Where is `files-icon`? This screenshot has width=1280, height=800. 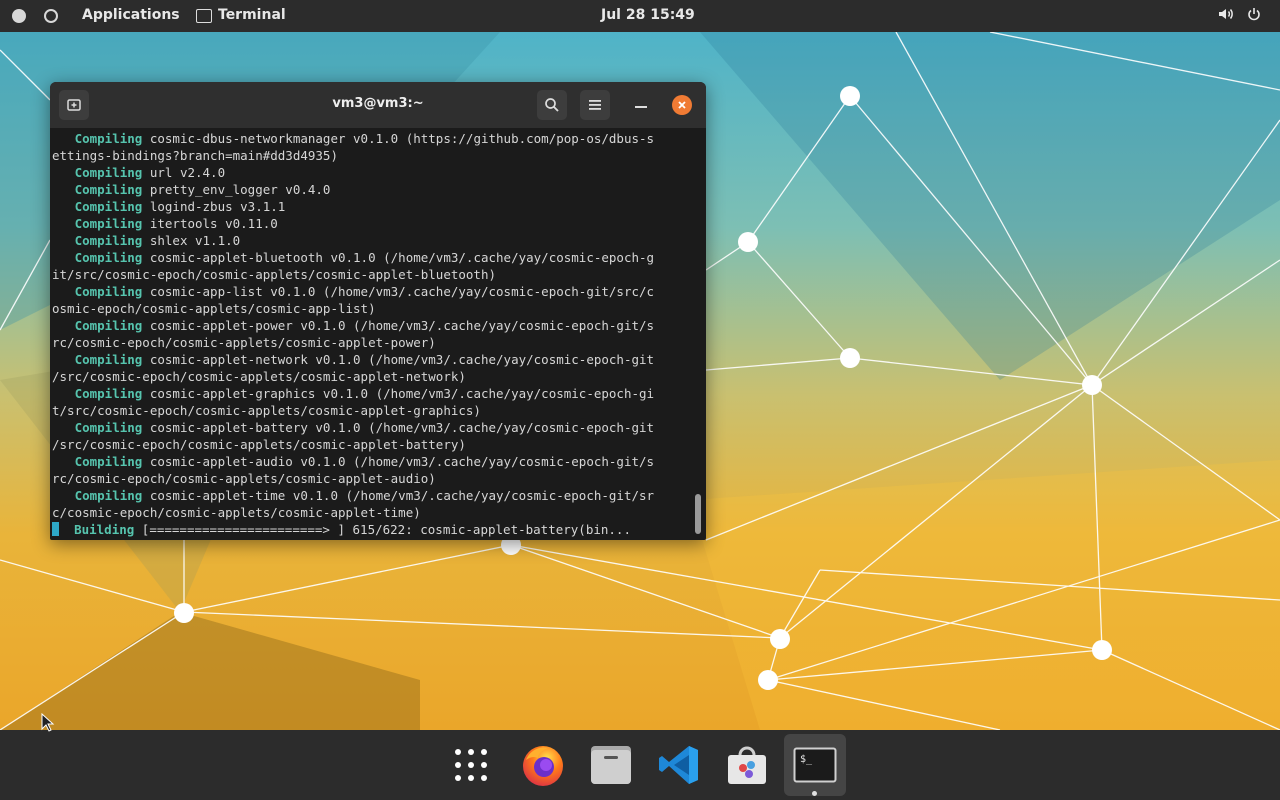 files-icon is located at coordinates (611, 765).